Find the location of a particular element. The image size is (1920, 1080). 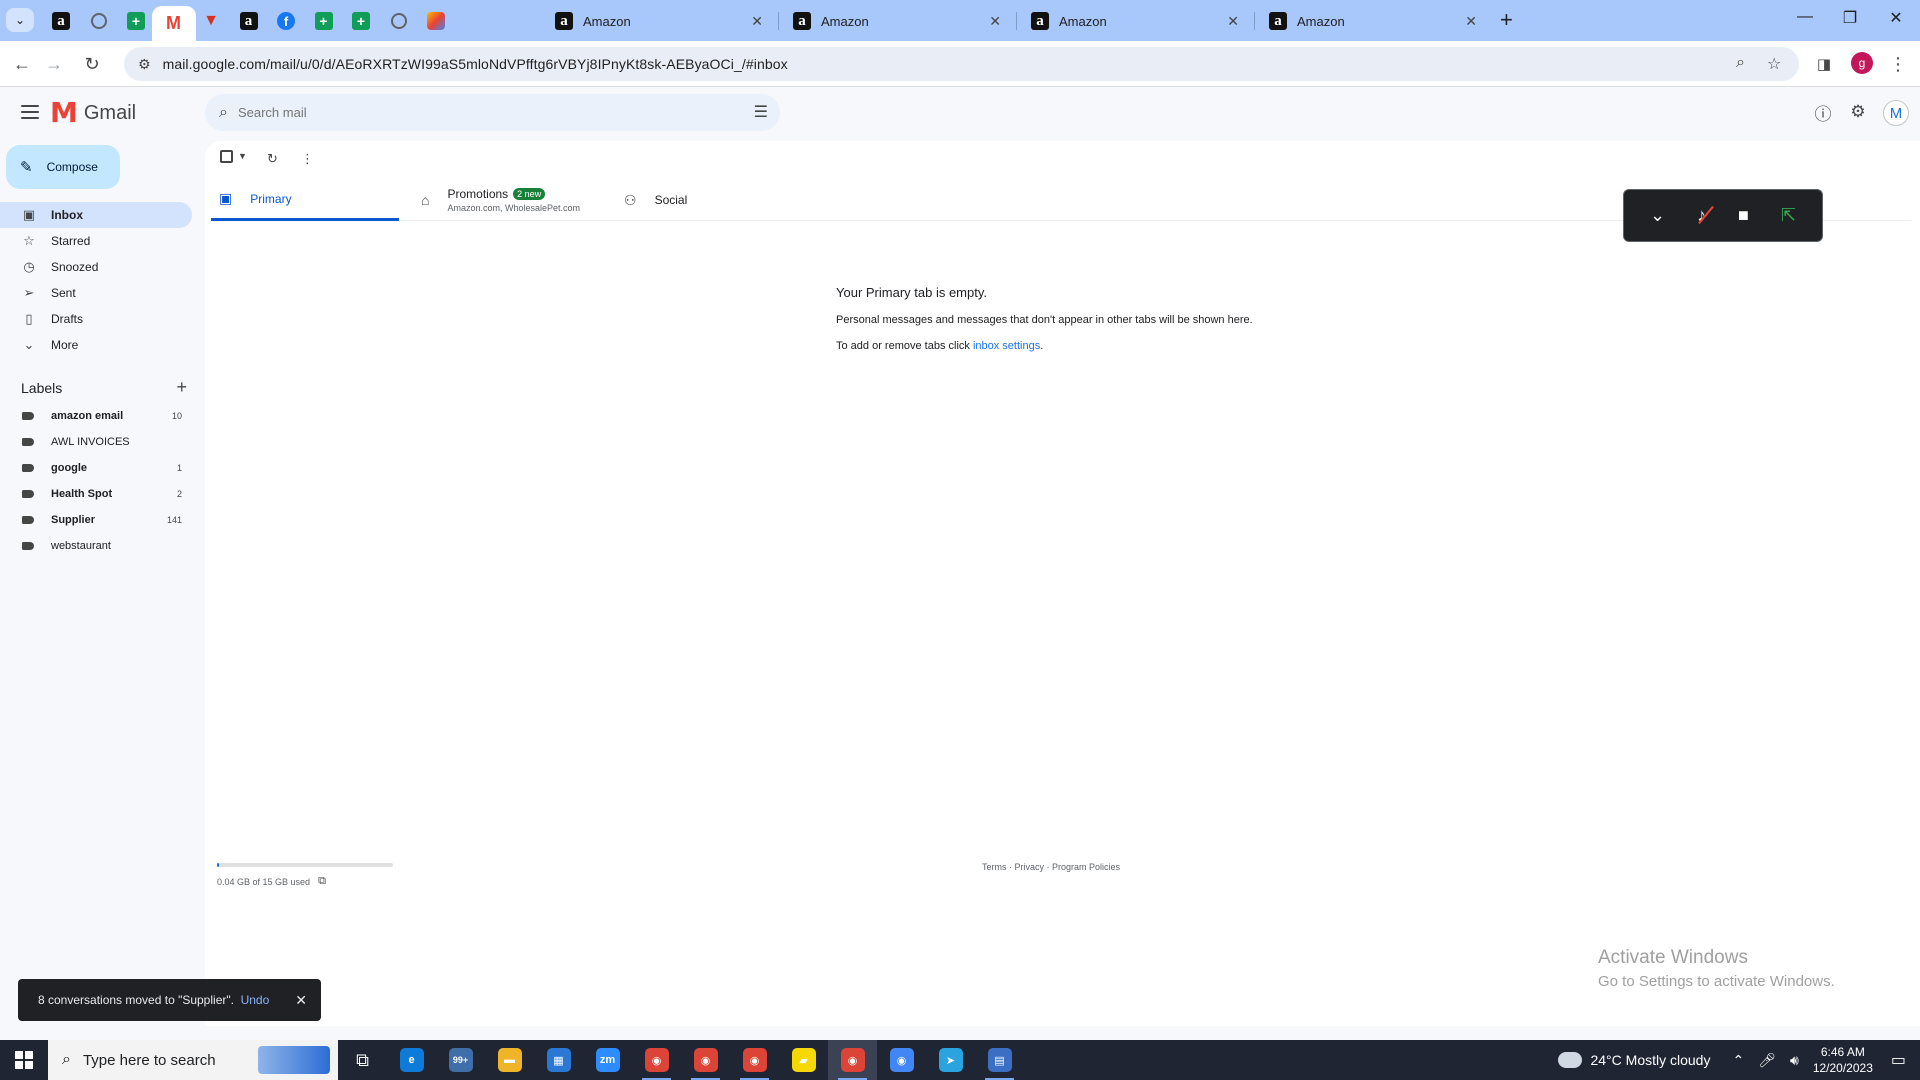

taskbar-app-store: ▦ is located at coordinates (558, 1060).